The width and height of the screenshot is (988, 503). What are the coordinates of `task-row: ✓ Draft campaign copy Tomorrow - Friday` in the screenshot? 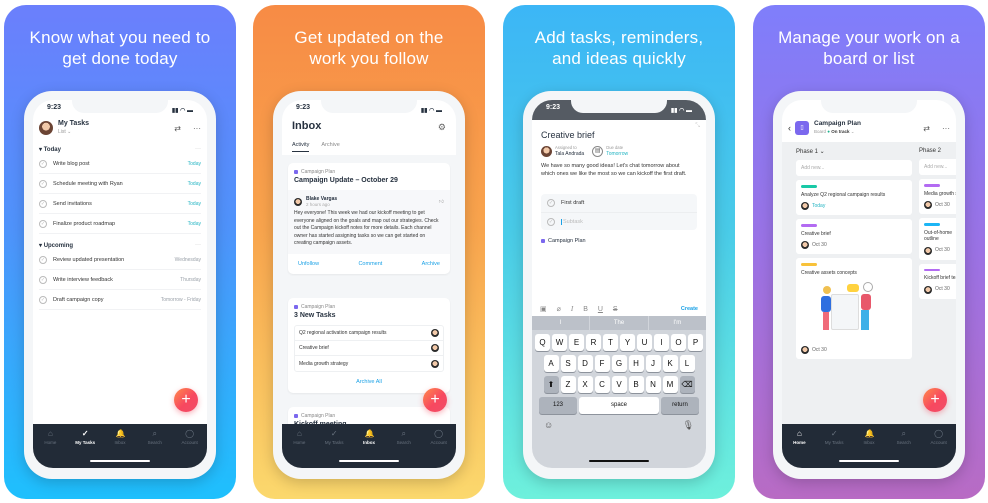 It's located at (120, 300).